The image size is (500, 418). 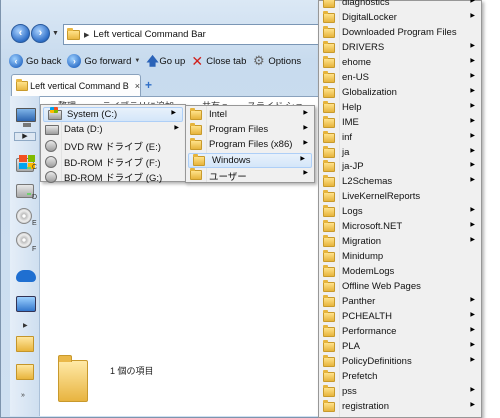 I want to click on navigation-row: ‹ › ▼ ▶ Left vertical Command Bar, so click(x=166, y=36).